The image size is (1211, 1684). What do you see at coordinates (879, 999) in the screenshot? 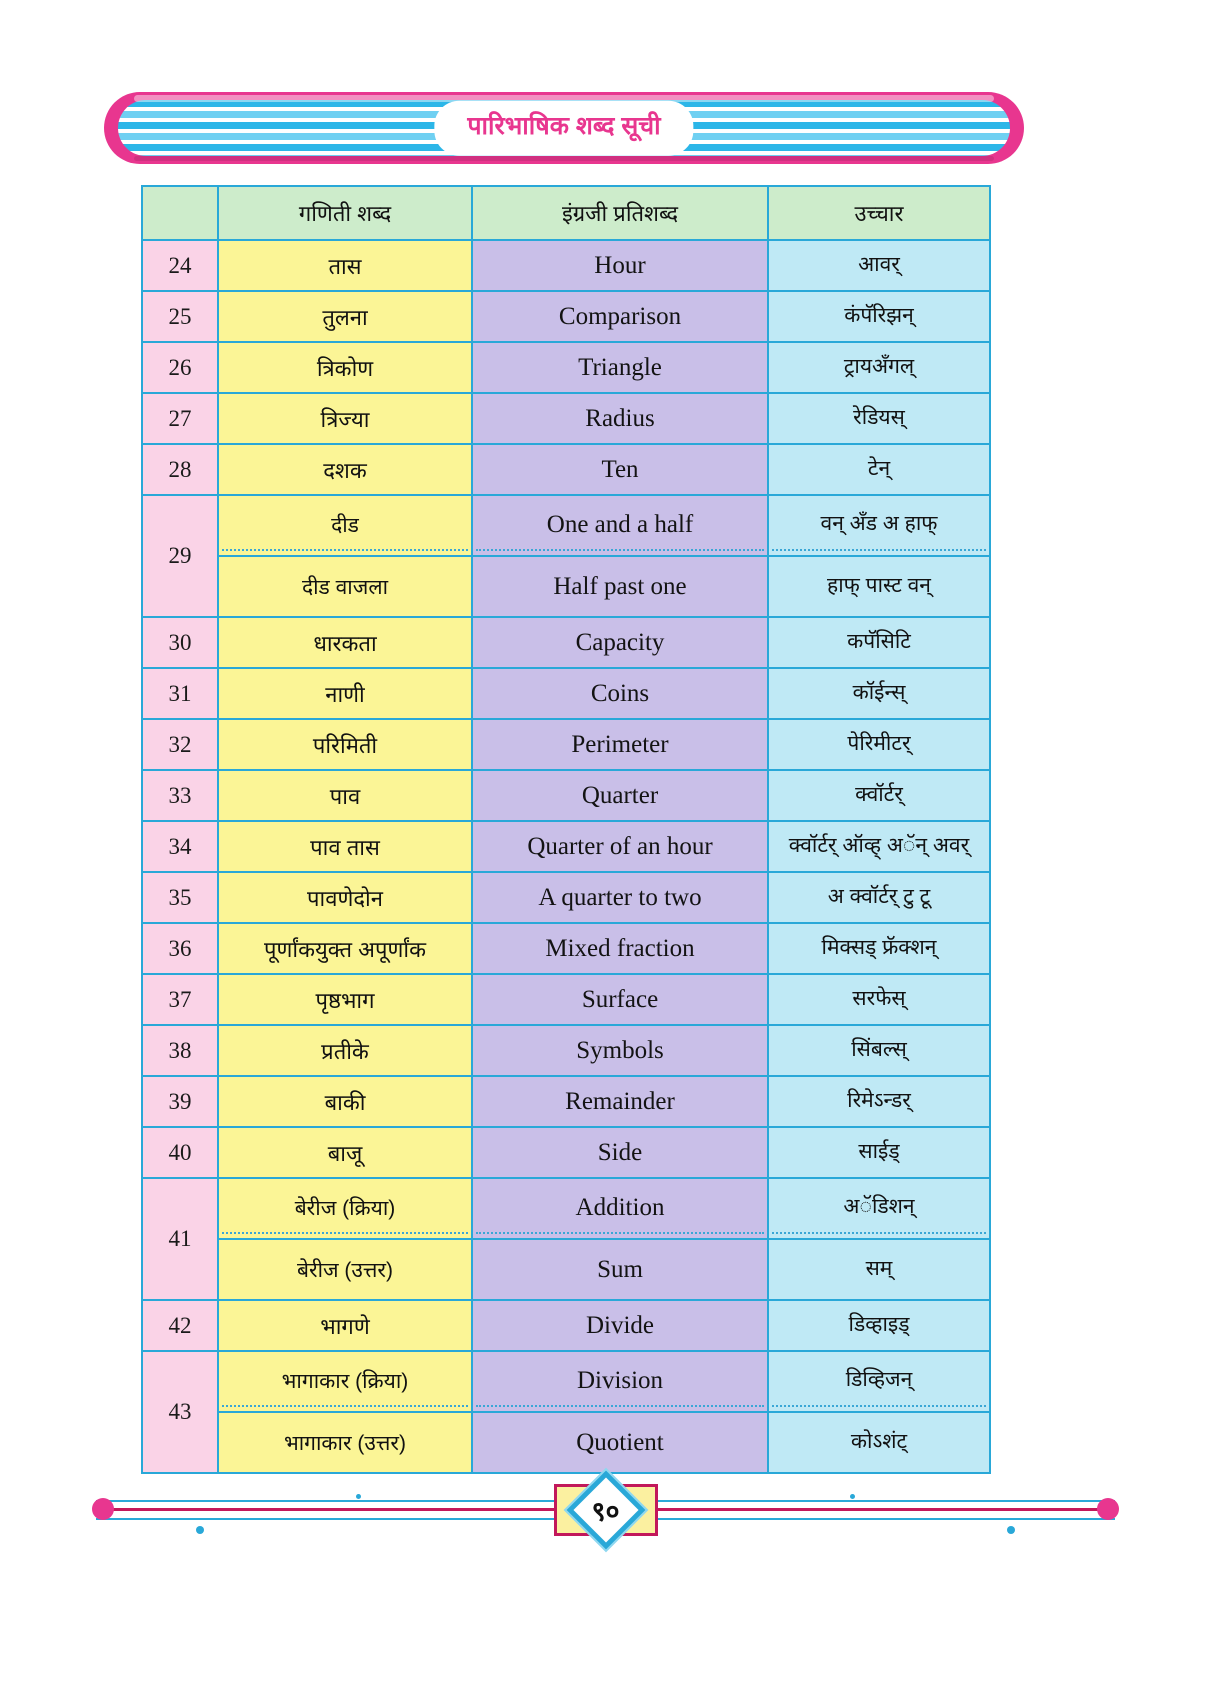
I see `pronunciation-cell: सरफेस्` at bounding box center [879, 999].